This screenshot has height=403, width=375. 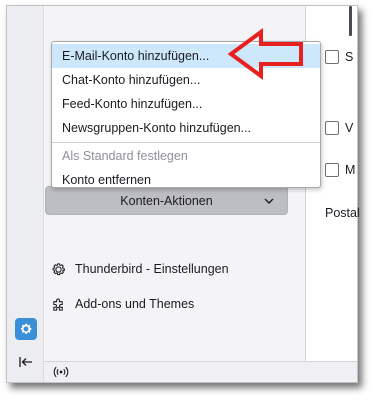 I want to click on status-bar, so click(x=200, y=371).